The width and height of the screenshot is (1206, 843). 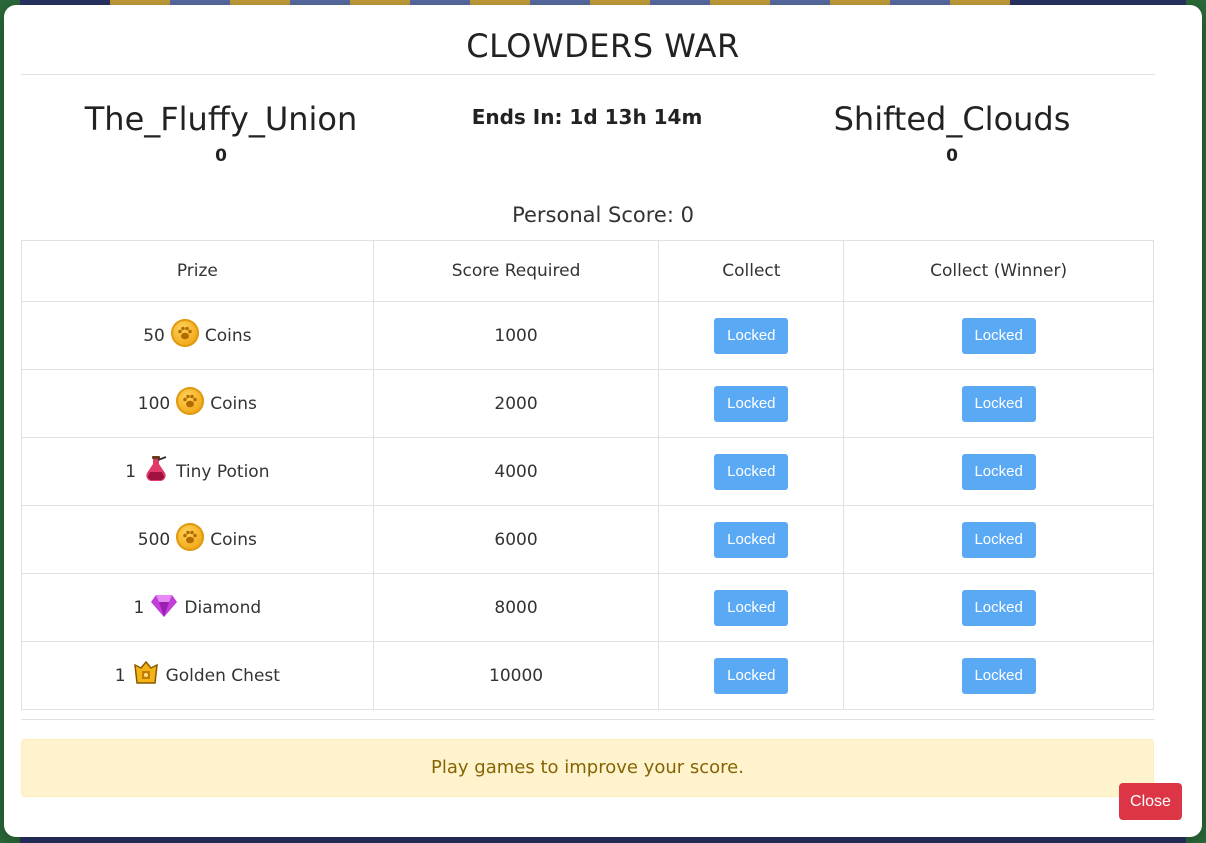 I want to click on column-header-collect-winner: Collect (Winner), so click(x=998, y=271).